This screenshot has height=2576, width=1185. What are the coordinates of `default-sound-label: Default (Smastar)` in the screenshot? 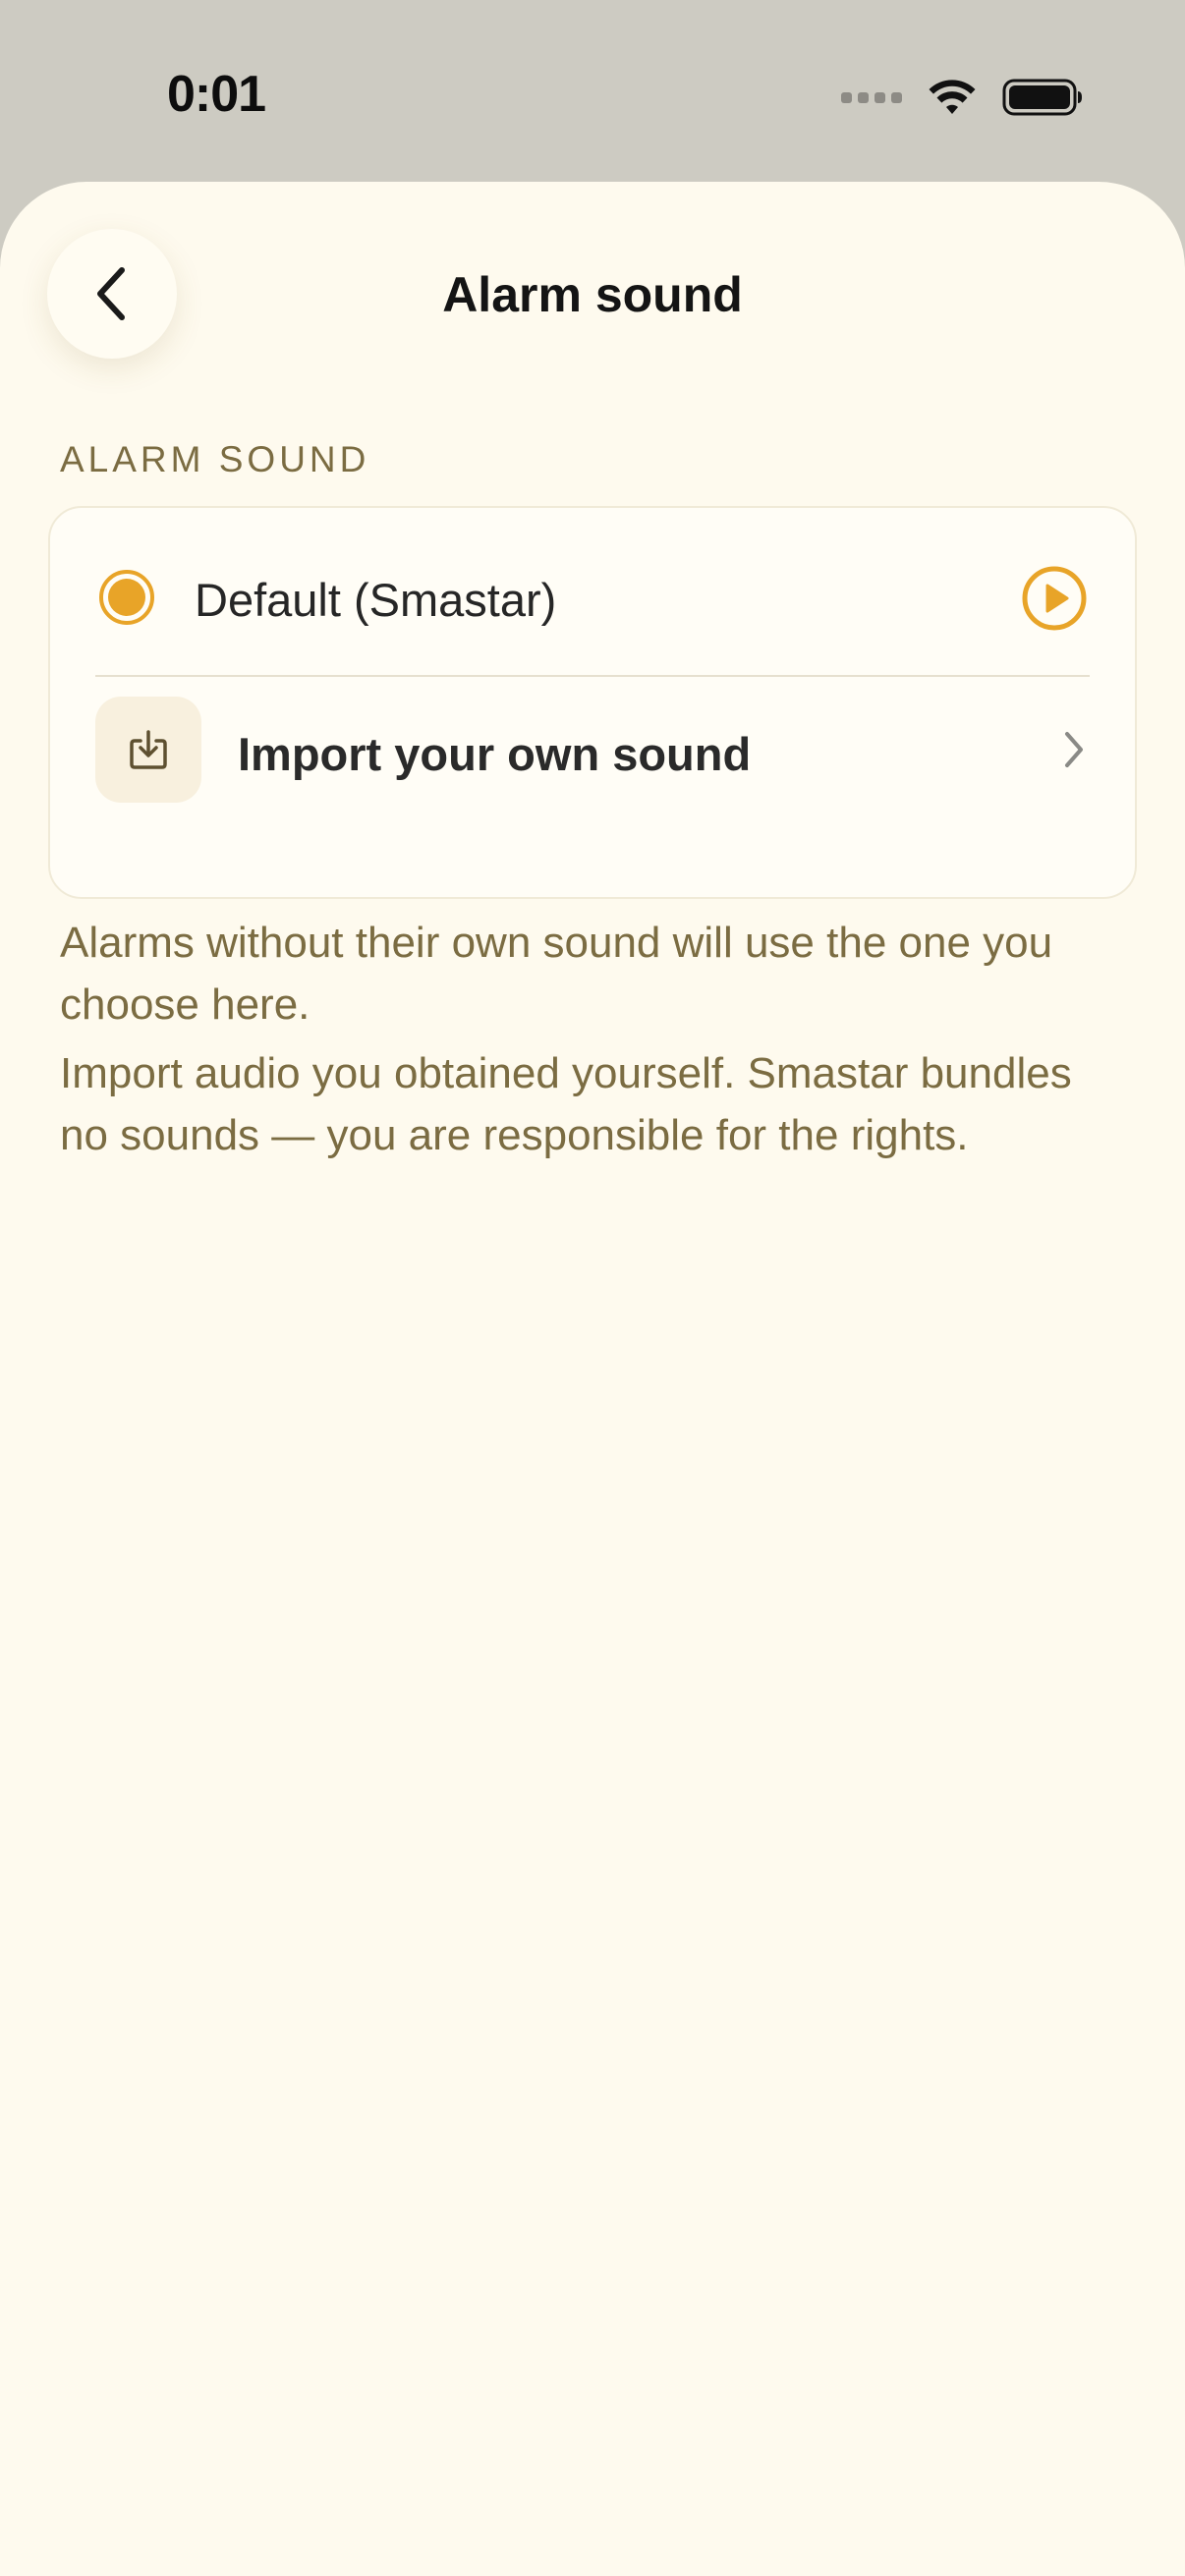 It's located at (376, 600).